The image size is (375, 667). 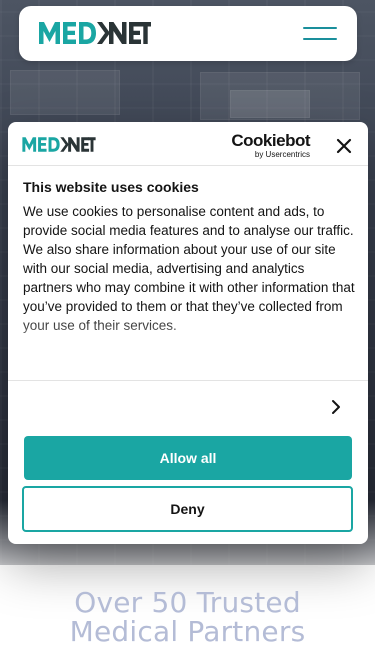 I want to click on chevron-right-icon, so click(x=336, y=407).